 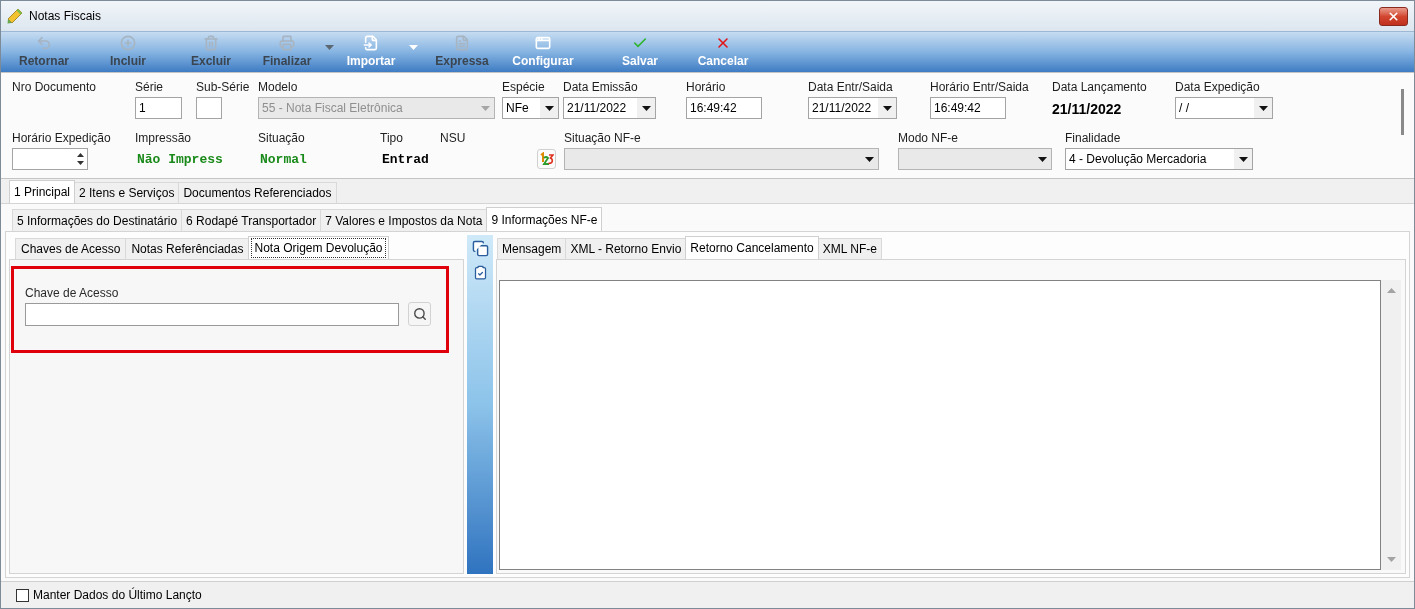 What do you see at coordinates (371, 42) in the screenshot?
I see `document-arrow-icon` at bounding box center [371, 42].